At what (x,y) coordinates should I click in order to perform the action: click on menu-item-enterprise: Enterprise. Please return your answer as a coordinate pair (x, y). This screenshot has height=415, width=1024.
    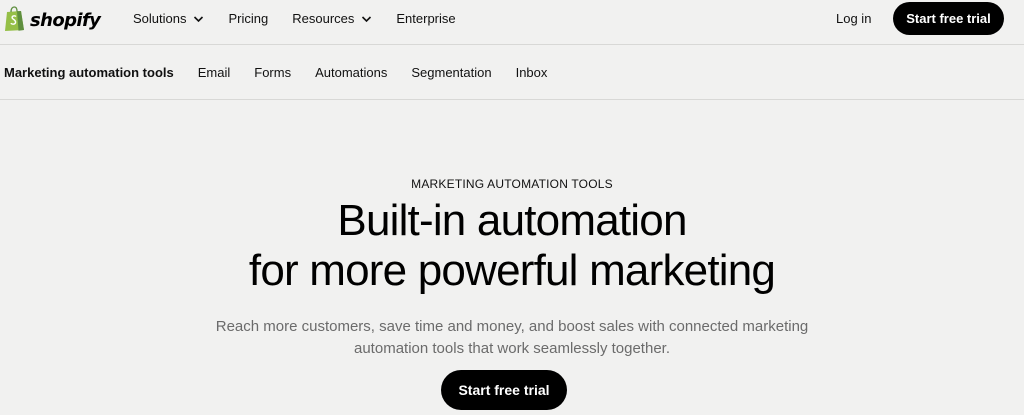
    Looking at the image, I should click on (425, 18).